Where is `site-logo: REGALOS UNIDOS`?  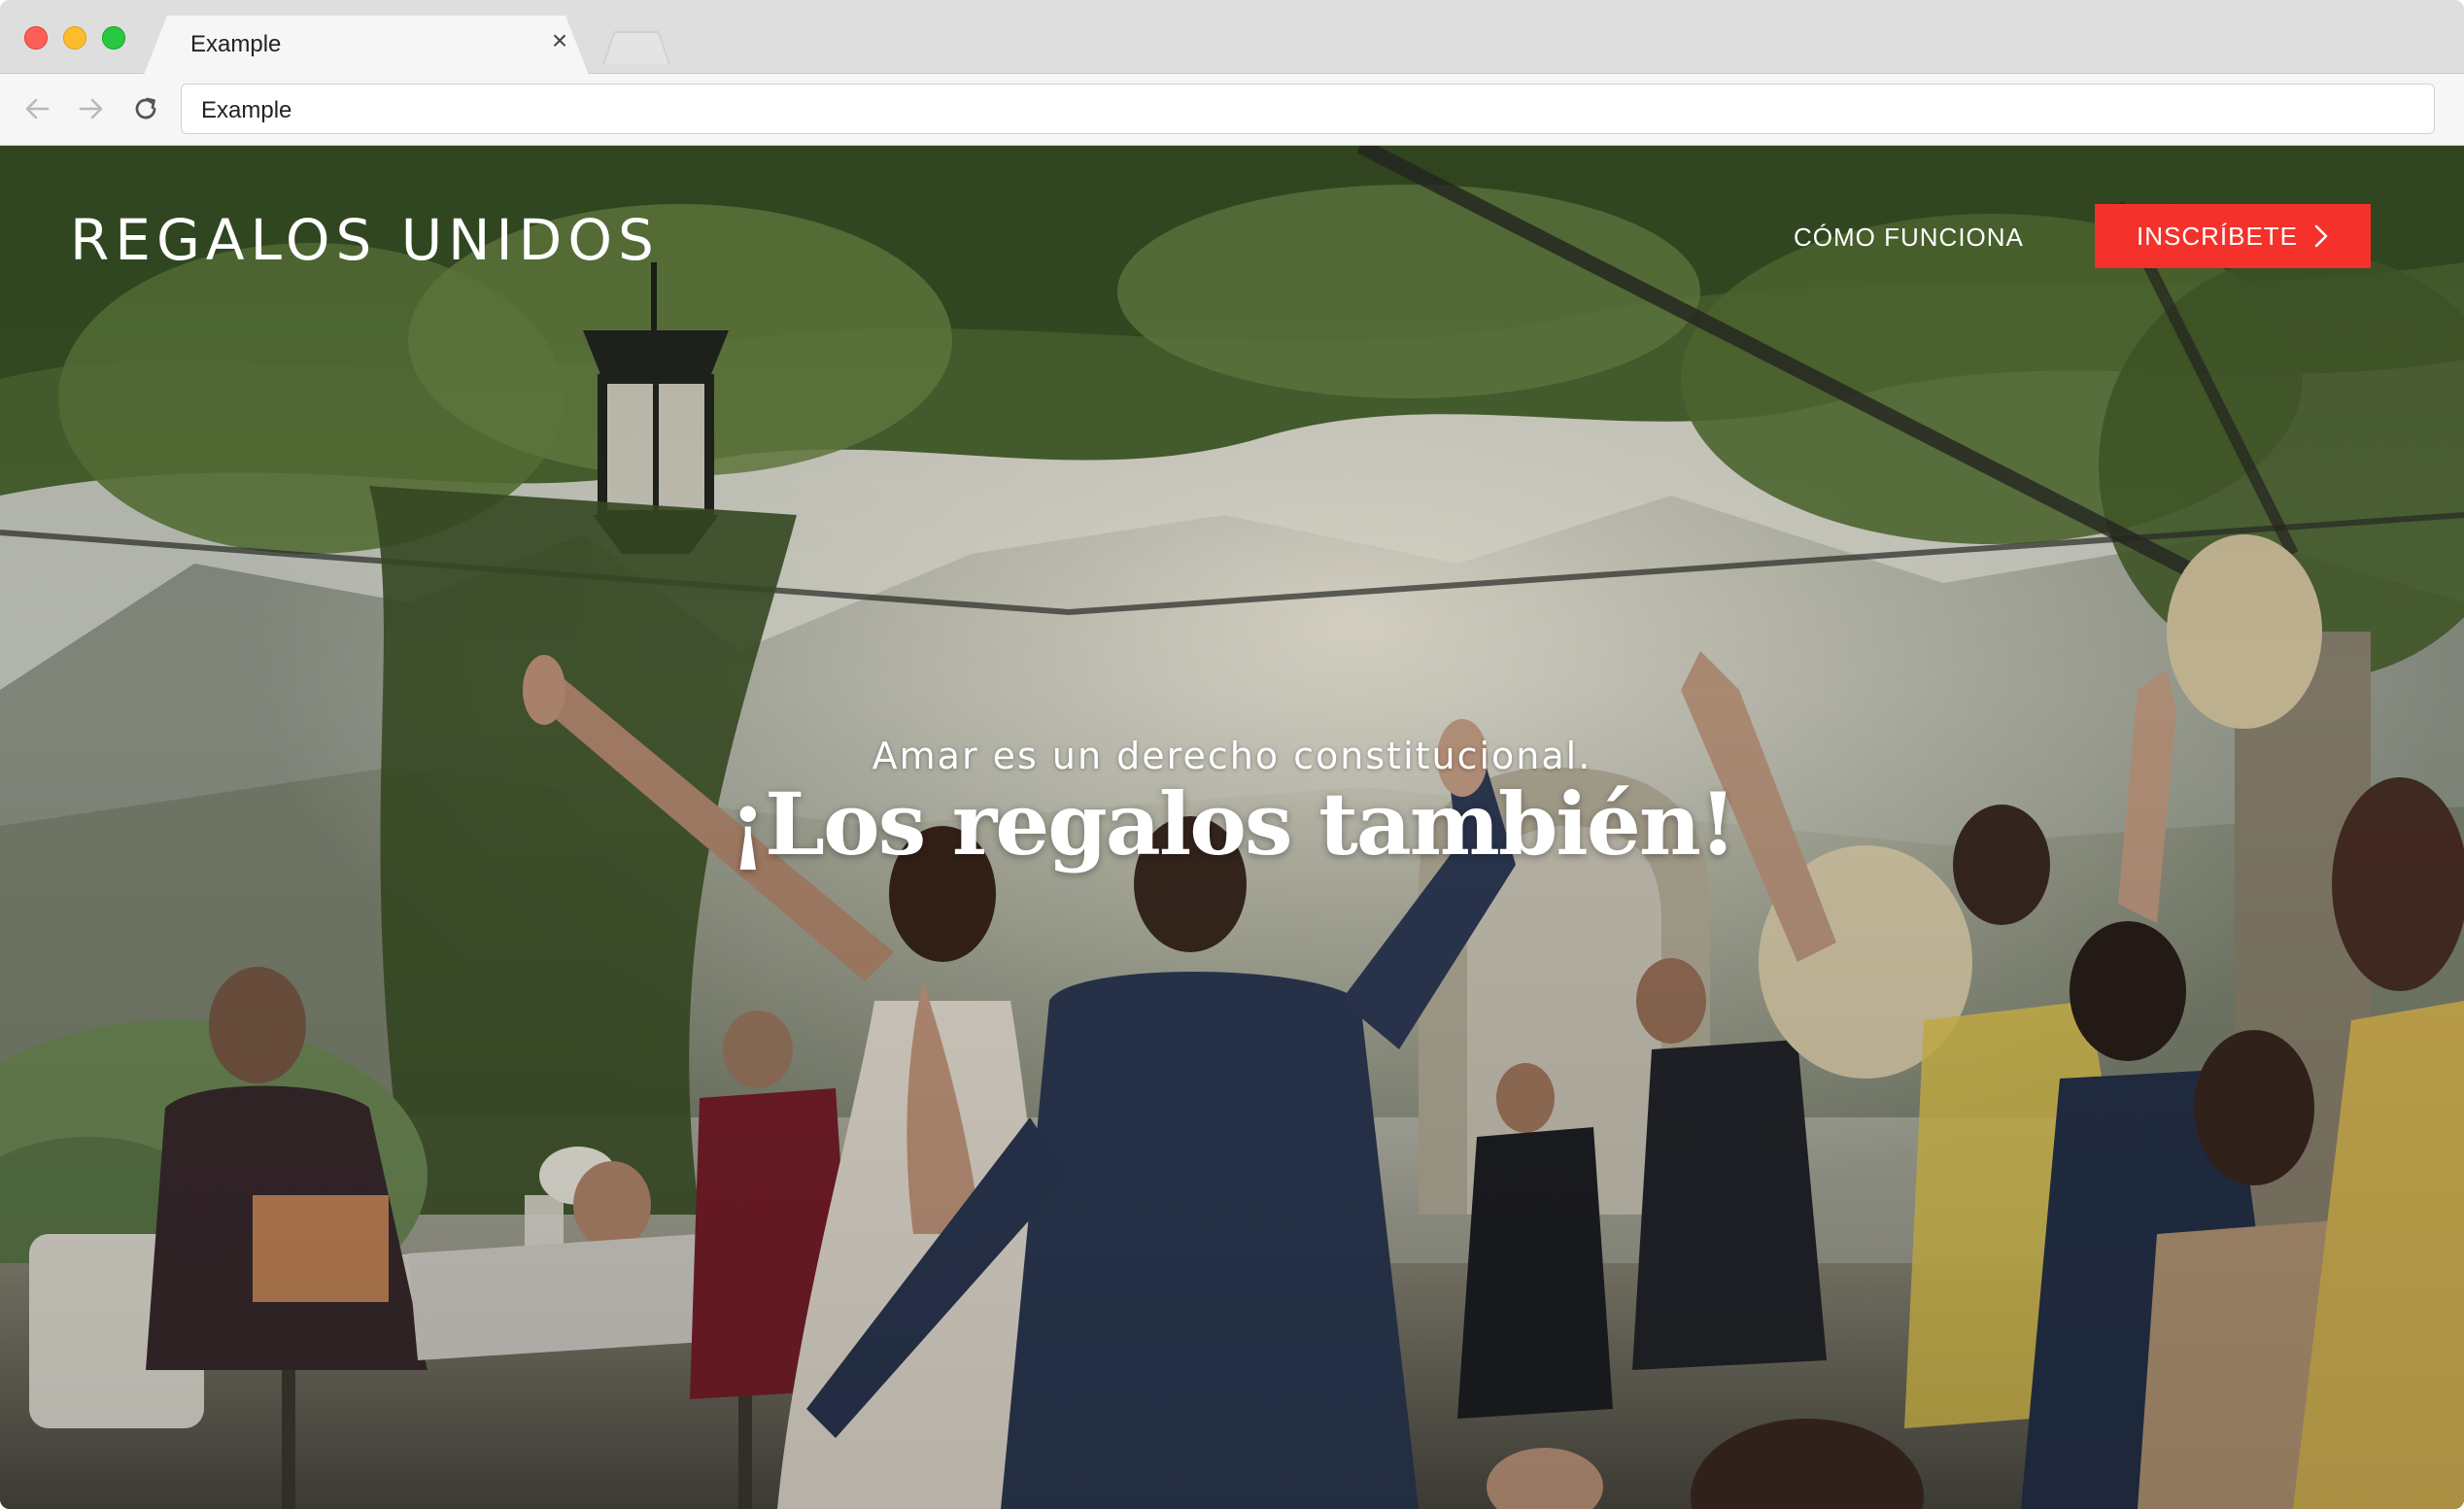
site-logo: REGALOS UNIDOS is located at coordinates (365, 240).